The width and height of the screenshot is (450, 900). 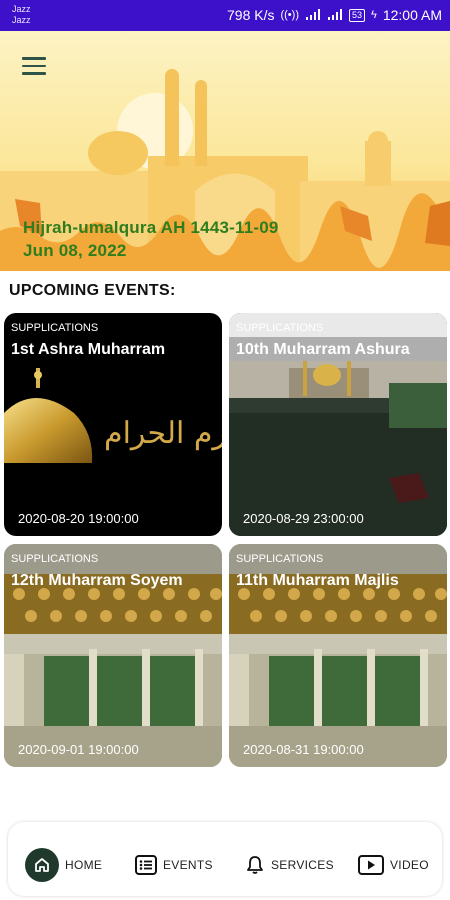 What do you see at coordinates (374, 15) in the screenshot?
I see `charging-icon: ϟ` at bounding box center [374, 15].